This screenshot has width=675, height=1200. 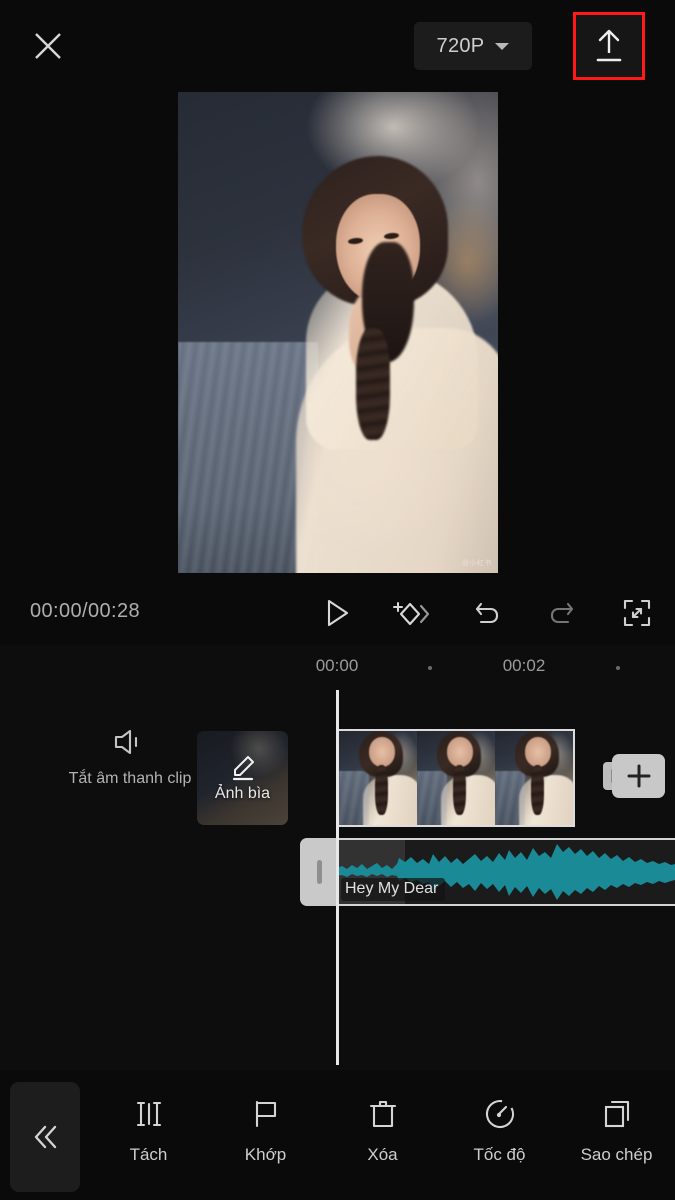 I want to click on double-chevron-left-icon, so click(x=45, y=1137).